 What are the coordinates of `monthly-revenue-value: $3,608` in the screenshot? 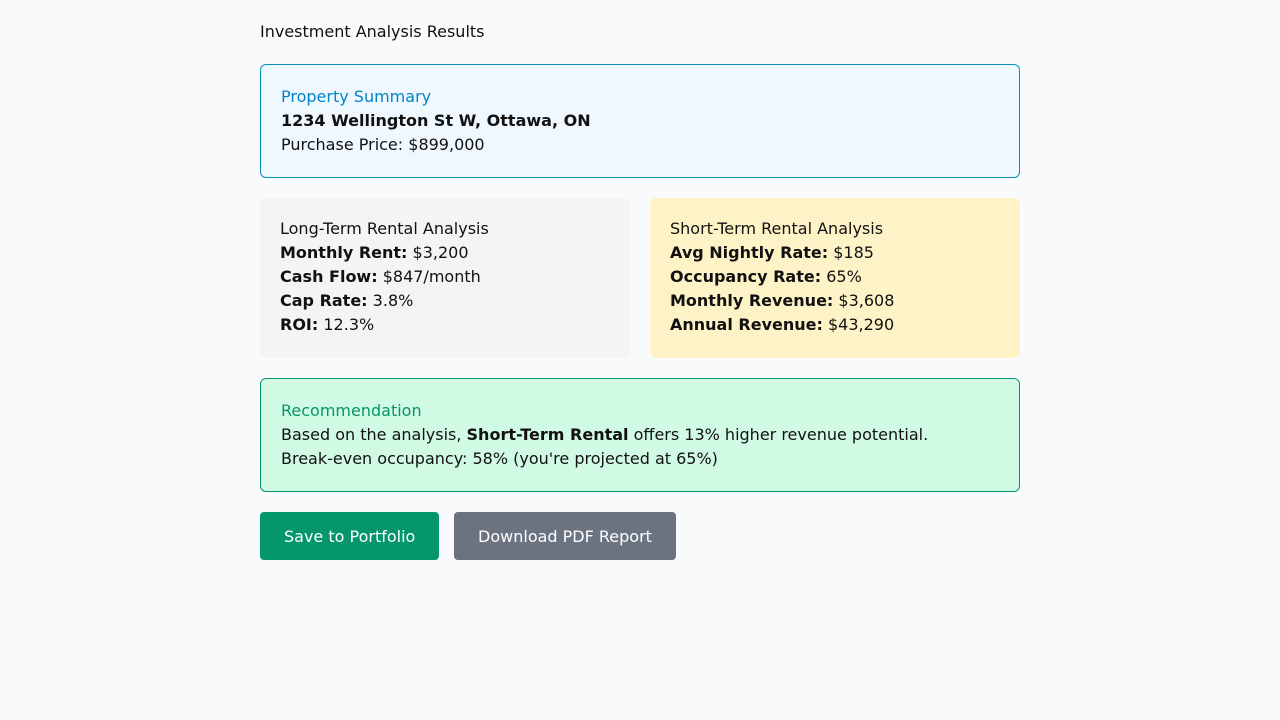 It's located at (866, 300).